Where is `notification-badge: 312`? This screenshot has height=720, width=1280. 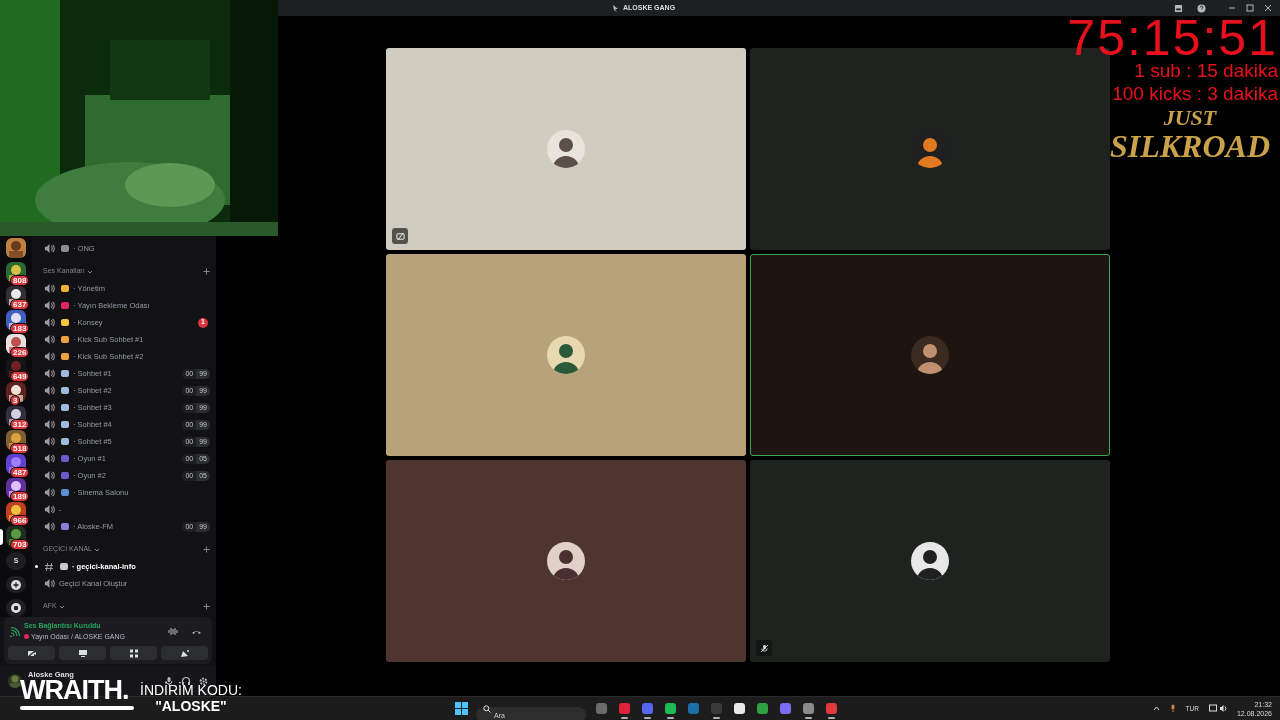 notification-badge: 312 is located at coordinates (20, 424).